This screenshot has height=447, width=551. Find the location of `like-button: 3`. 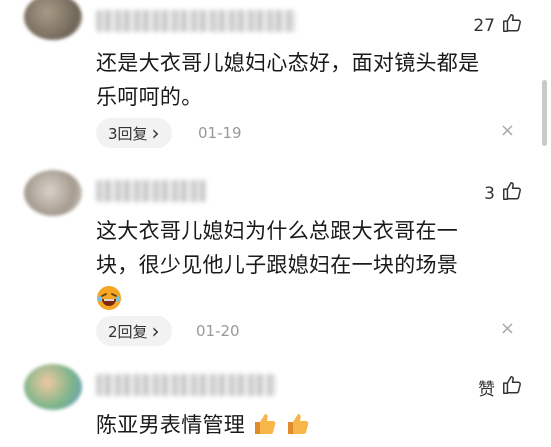

like-button: 3 is located at coordinates (503, 193).